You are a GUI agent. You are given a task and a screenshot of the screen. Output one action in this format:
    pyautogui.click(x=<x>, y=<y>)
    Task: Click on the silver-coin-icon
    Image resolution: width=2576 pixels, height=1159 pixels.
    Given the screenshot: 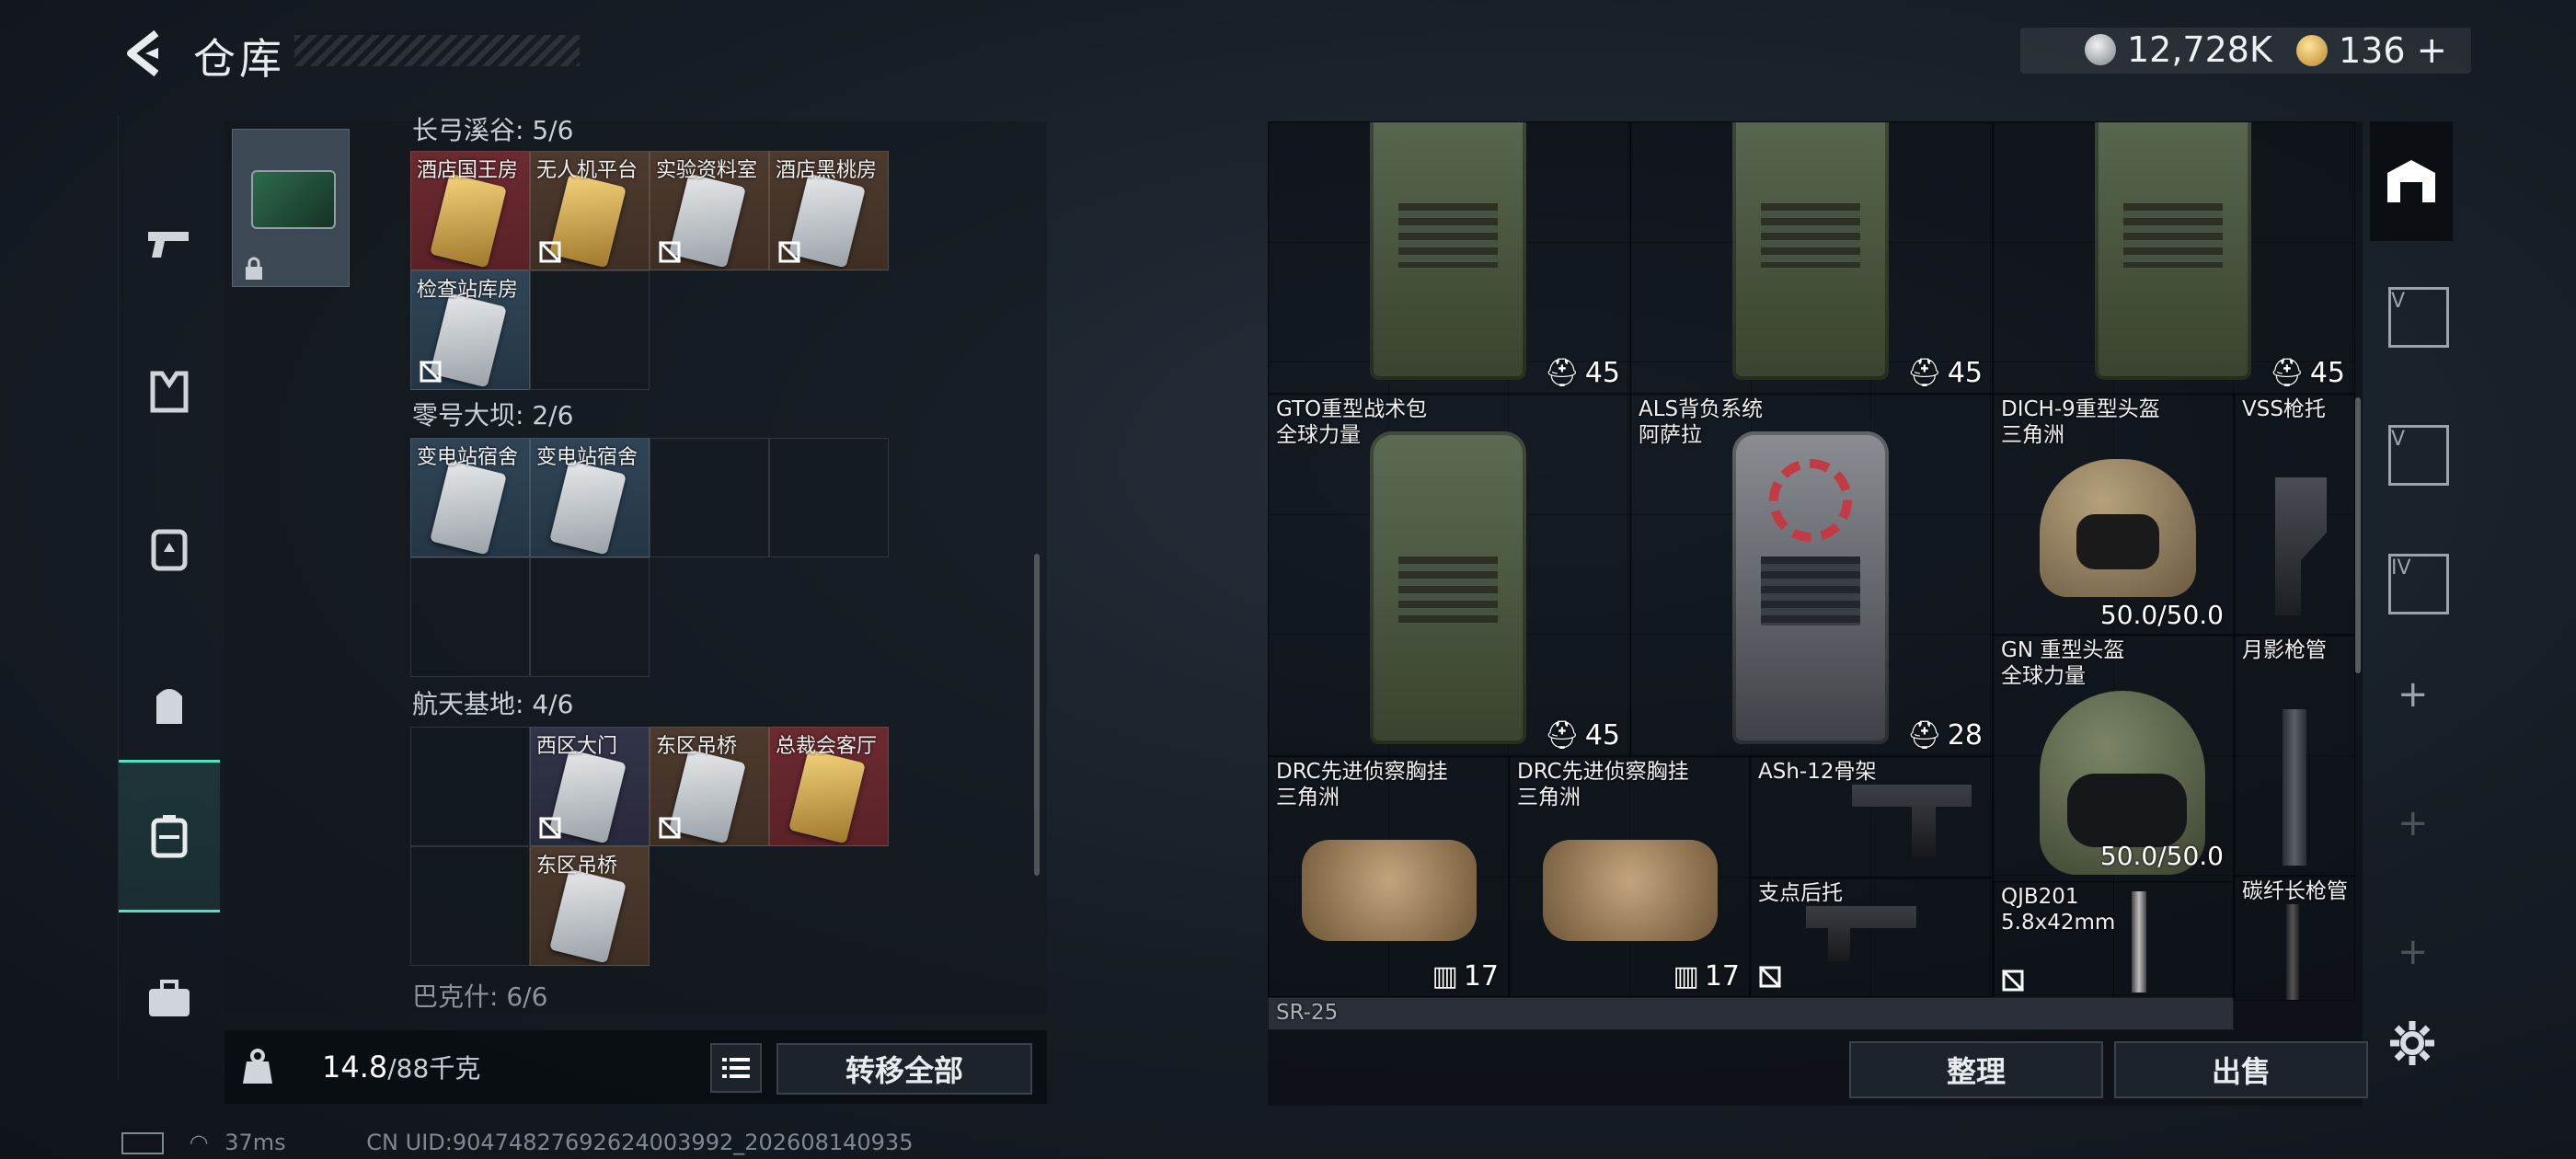 What is the action you would take?
    pyautogui.click(x=2100, y=49)
    